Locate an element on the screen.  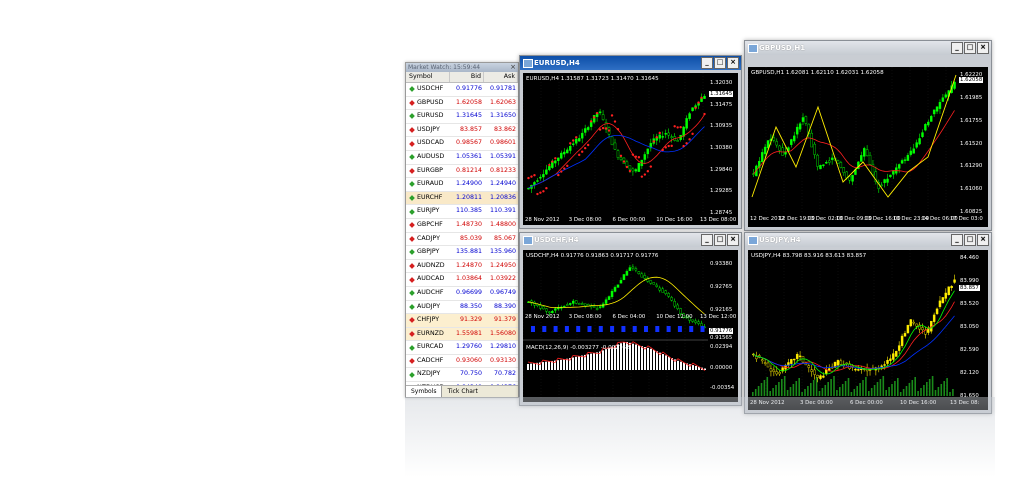
table-row: GBPCHF 1.48730 1.48800 is located at coordinates (462, 225).